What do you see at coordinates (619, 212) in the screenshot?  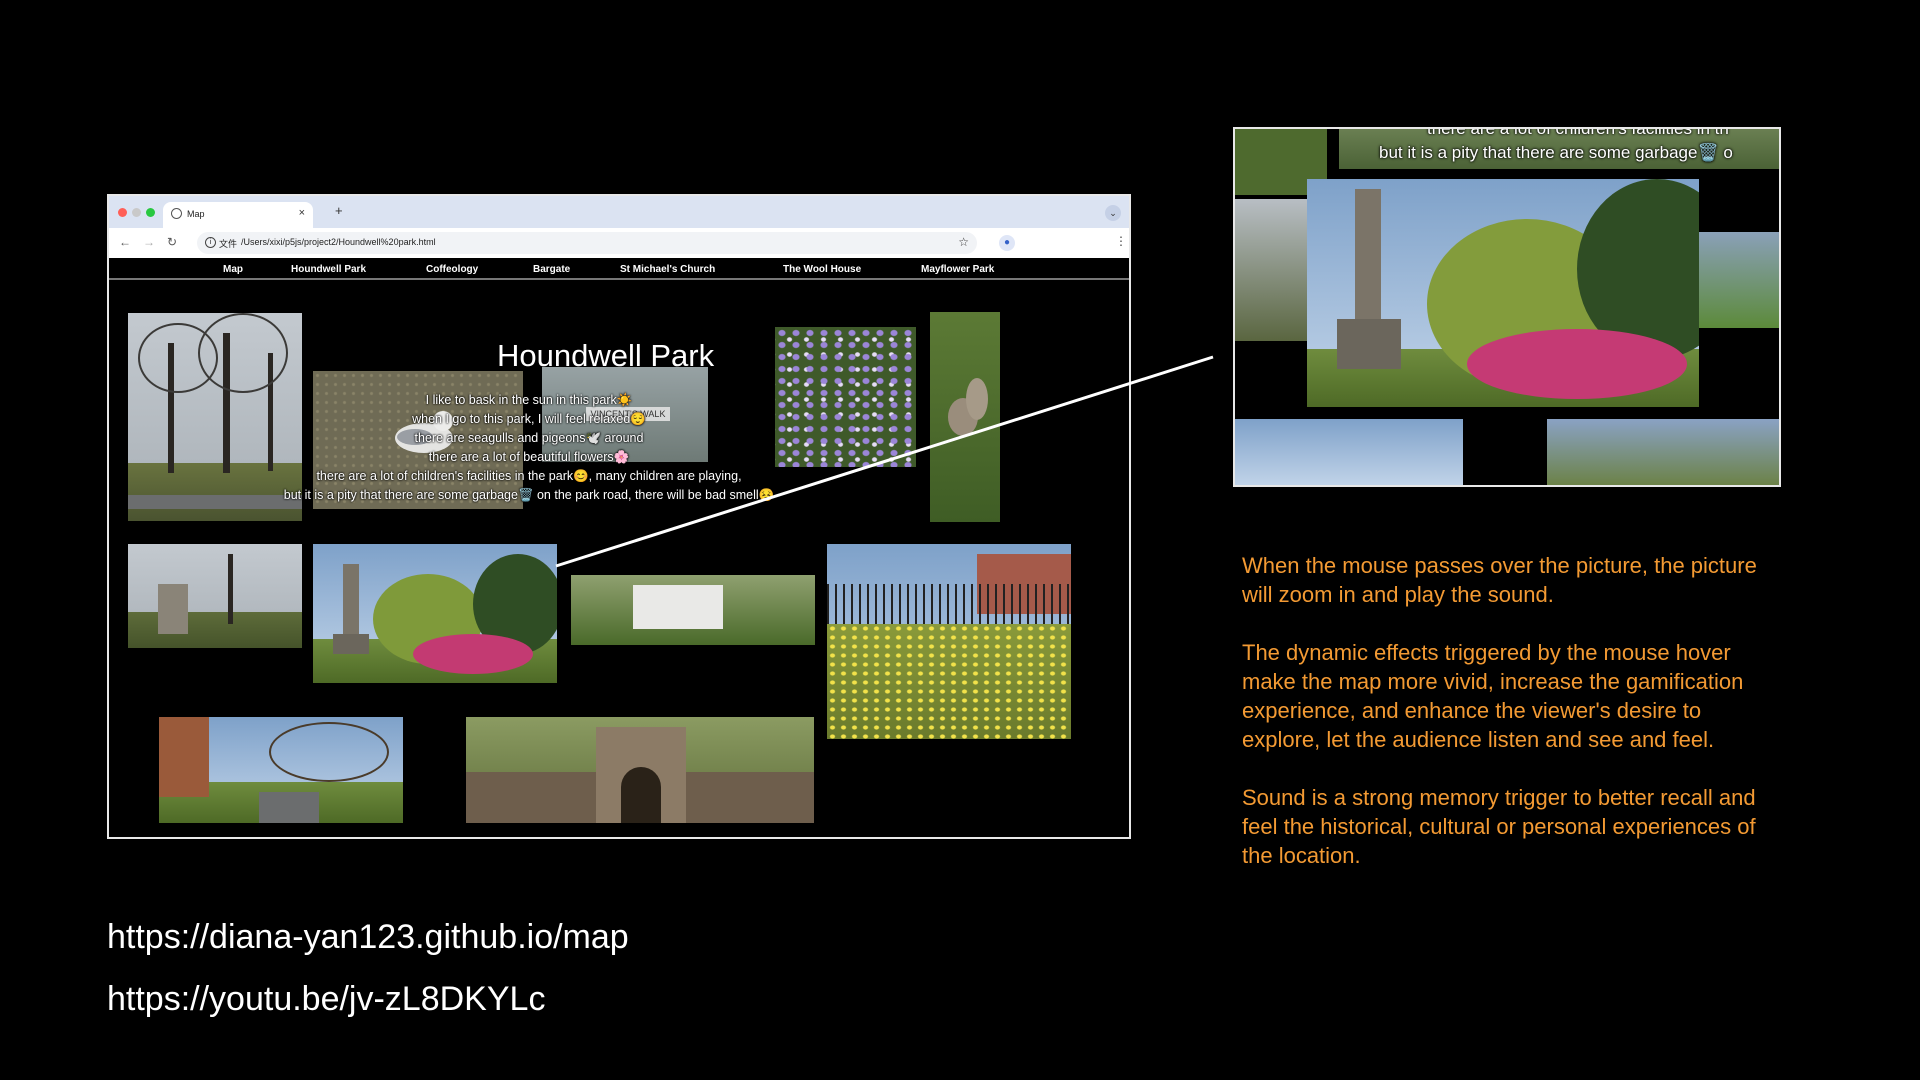 I see `tab-bar: Map × + ⌄` at bounding box center [619, 212].